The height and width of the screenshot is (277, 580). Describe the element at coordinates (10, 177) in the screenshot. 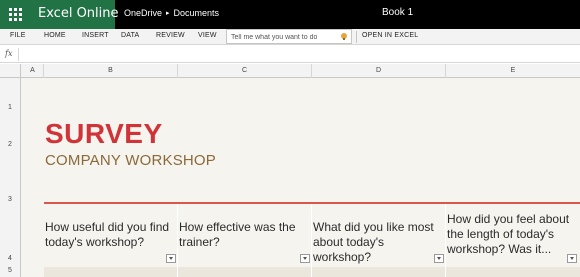

I see `row-headers: 1 2 3 4 5` at that location.